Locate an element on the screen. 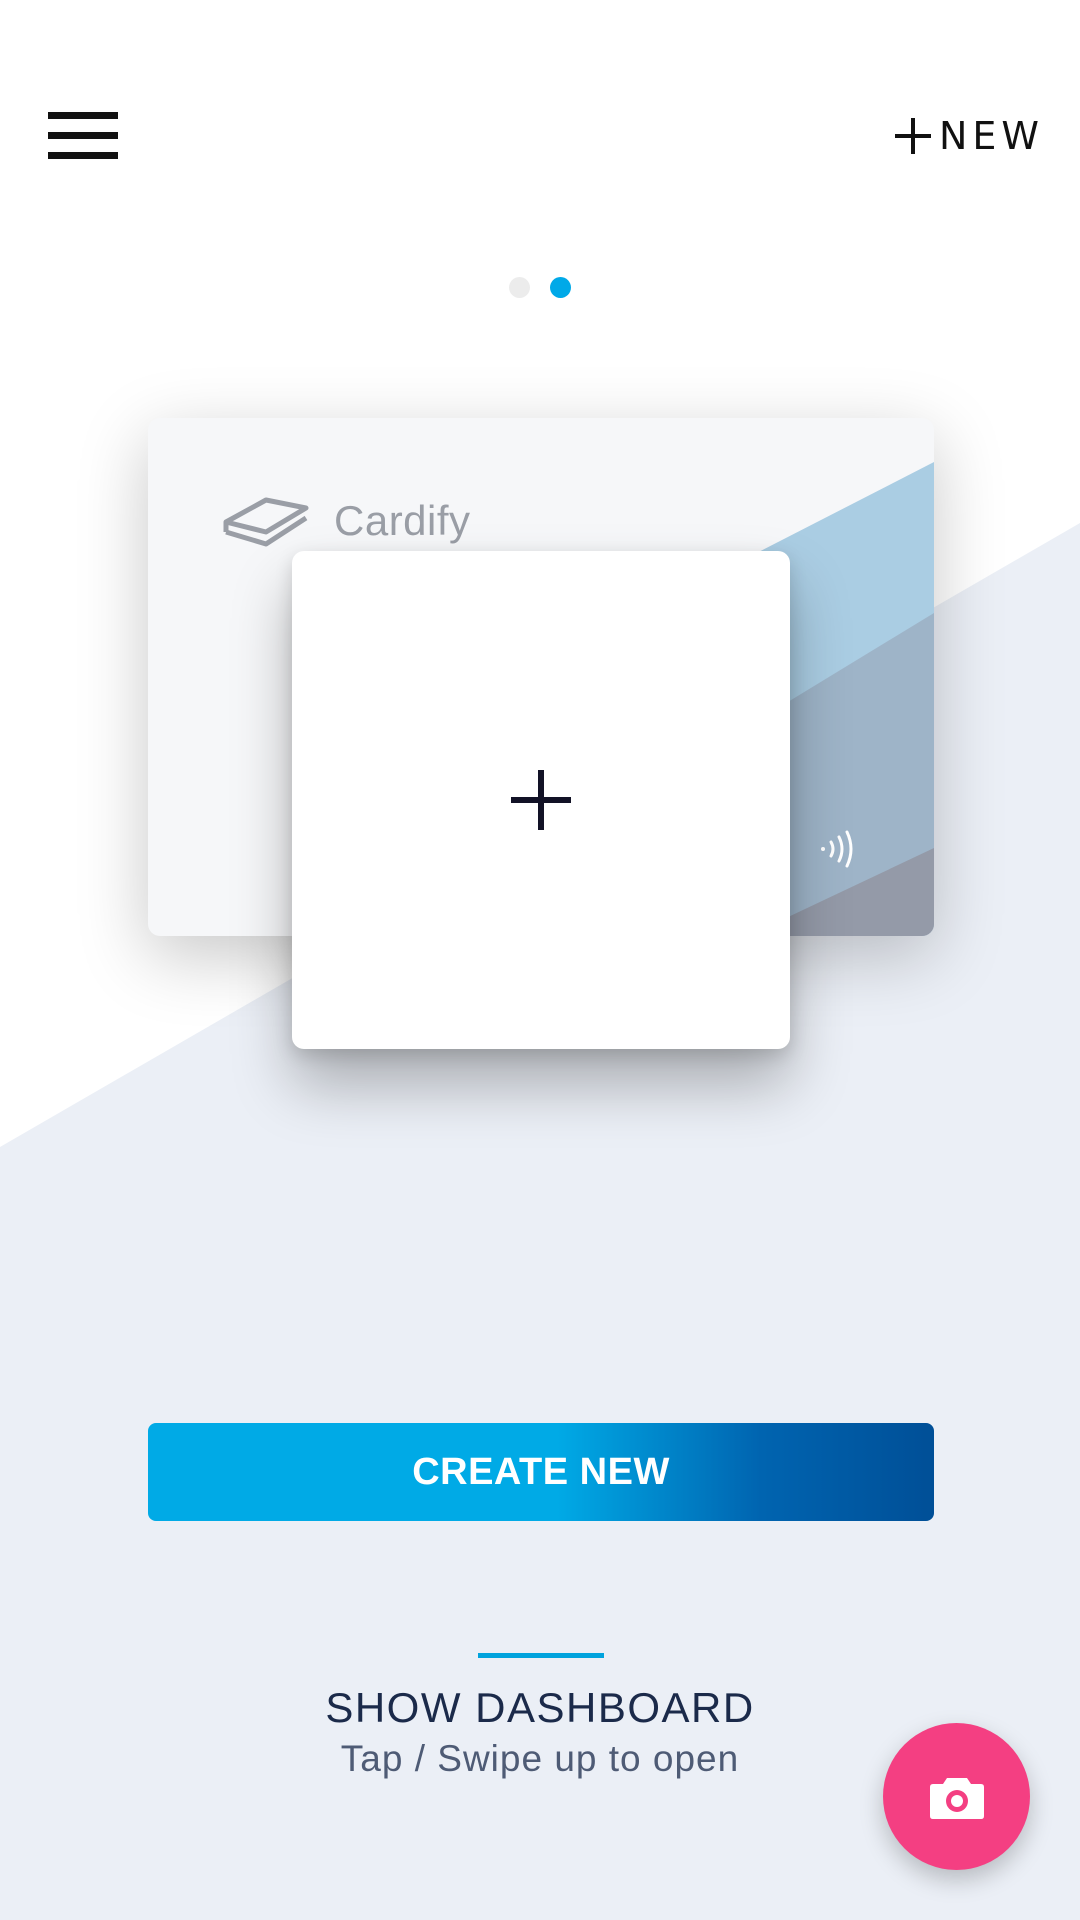  add-card-tile is located at coordinates (541, 800).